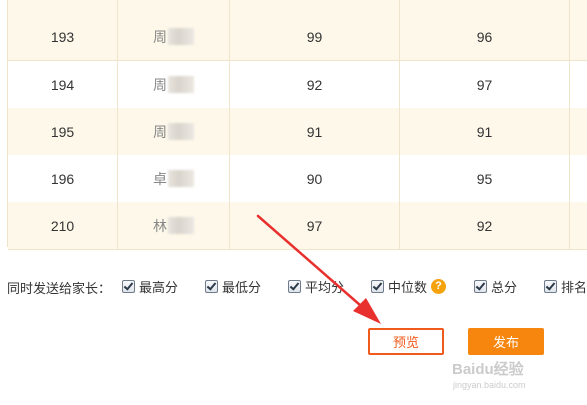 The image size is (587, 405). I want to click on score-cell: 99, so click(315, 36).